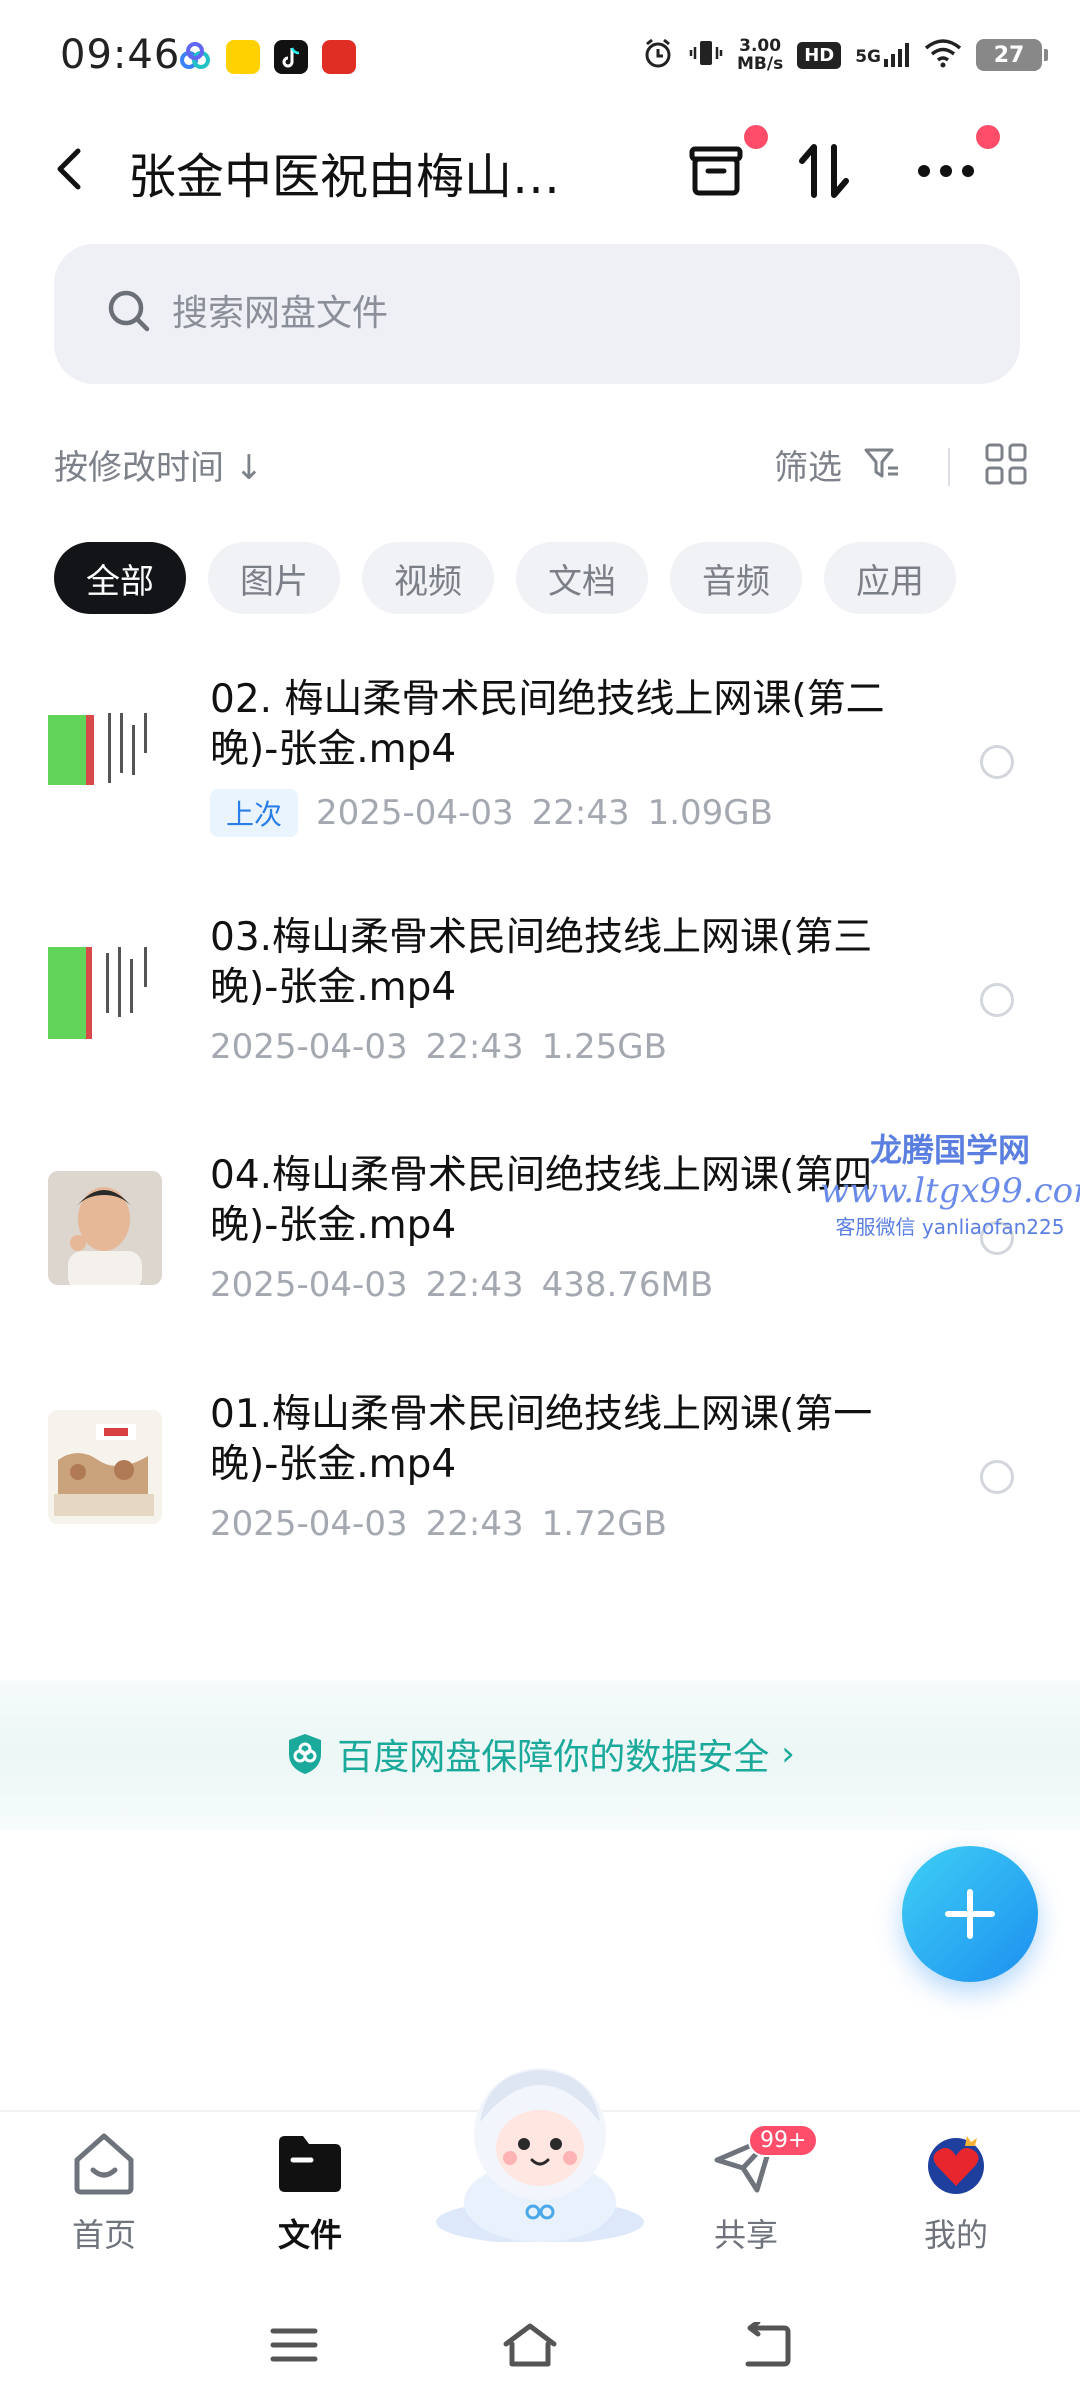 Image resolution: width=1080 pixels, height=2400 pixels. What do you see at coordinates (890, 578) in the screenshot?
I see `tab-apps: 应用` at bounding box center [890, 578].